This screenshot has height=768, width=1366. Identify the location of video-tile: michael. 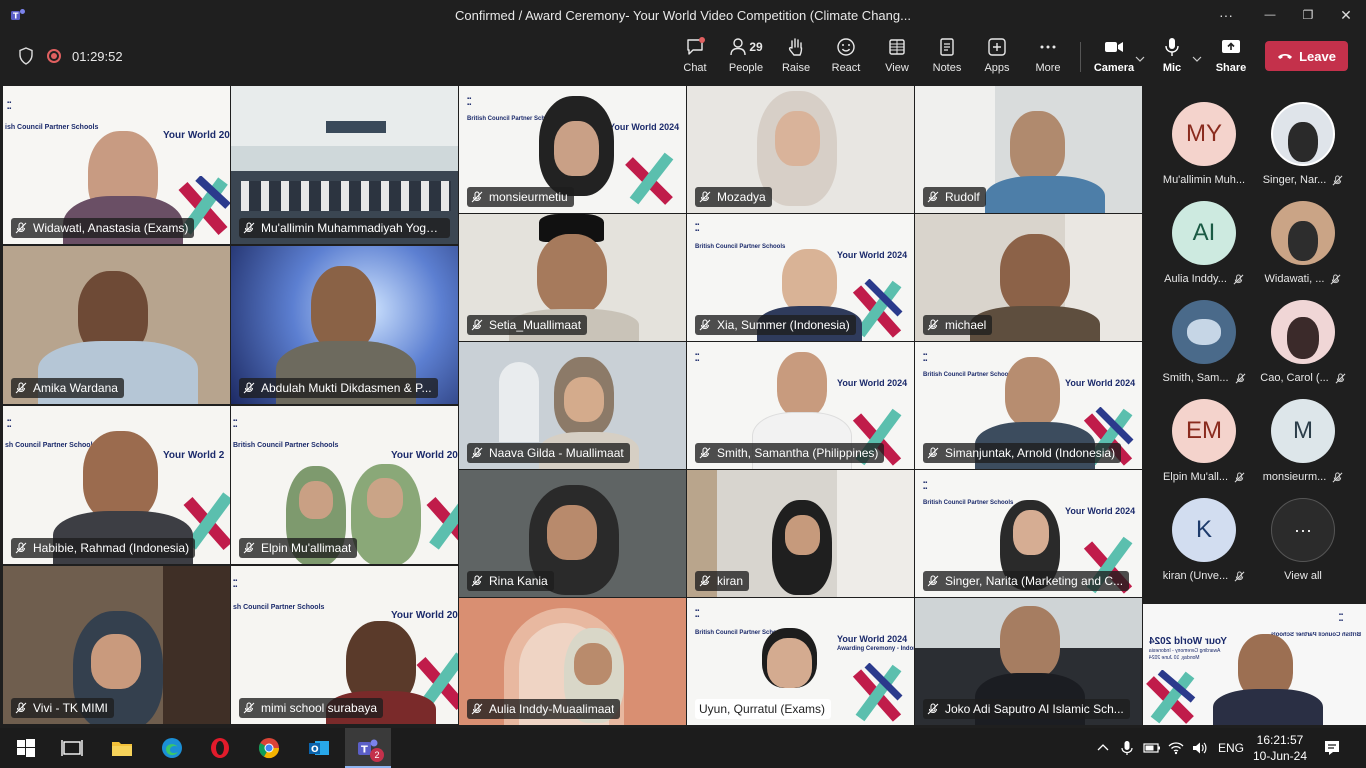
(1028, 277).